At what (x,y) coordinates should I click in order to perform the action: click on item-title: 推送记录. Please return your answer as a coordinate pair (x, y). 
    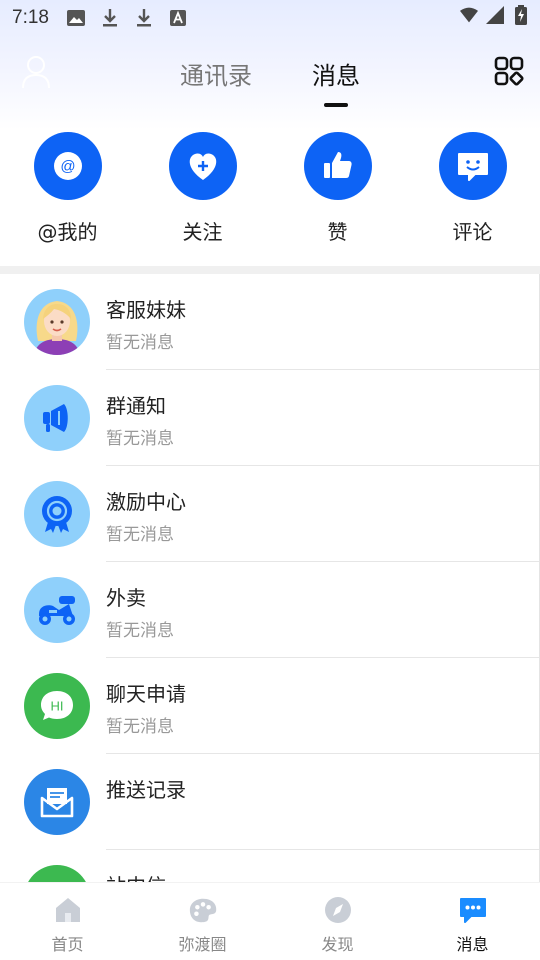
    Looking at the image, I should click on (146, 790).